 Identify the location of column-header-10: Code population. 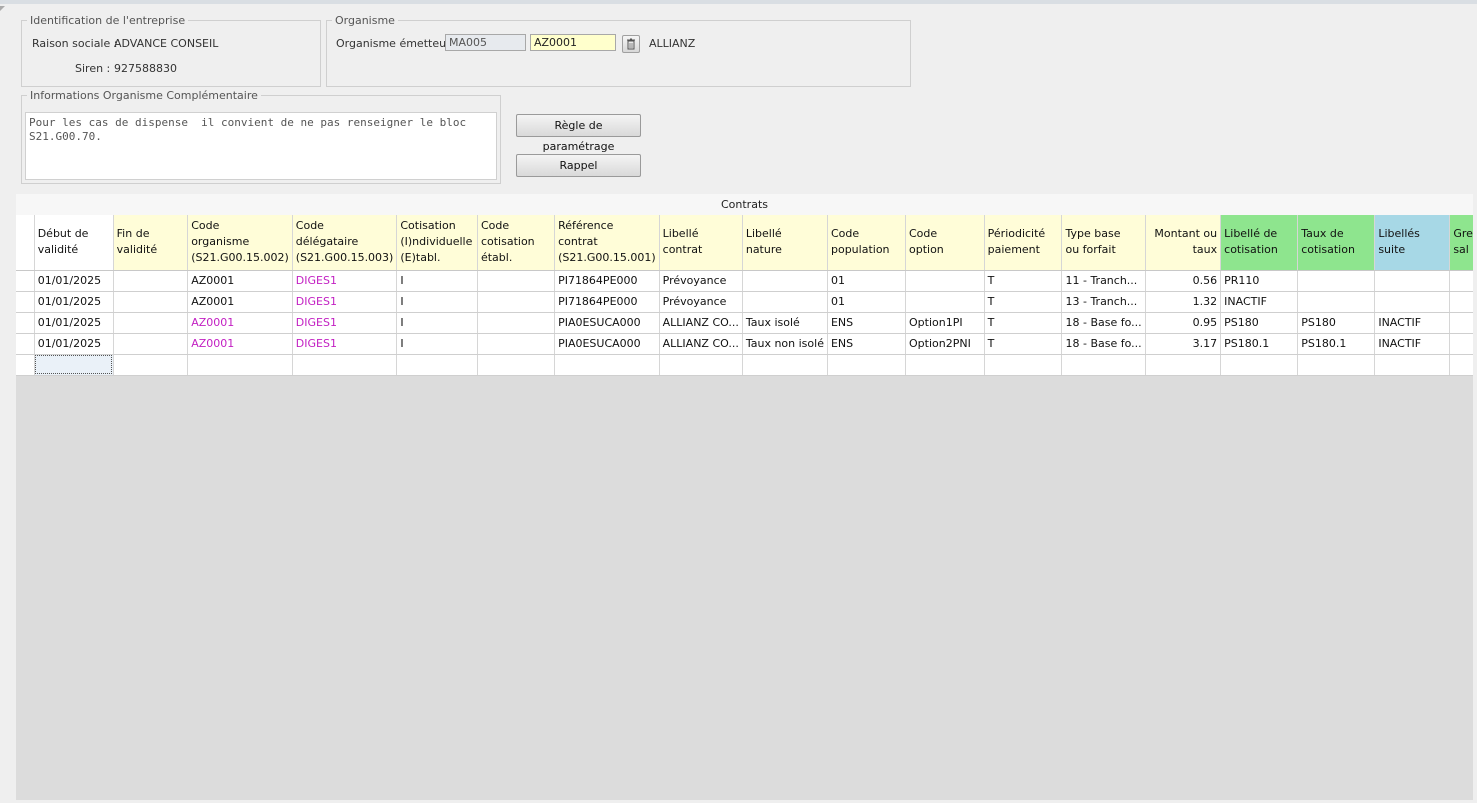
(867, 243).